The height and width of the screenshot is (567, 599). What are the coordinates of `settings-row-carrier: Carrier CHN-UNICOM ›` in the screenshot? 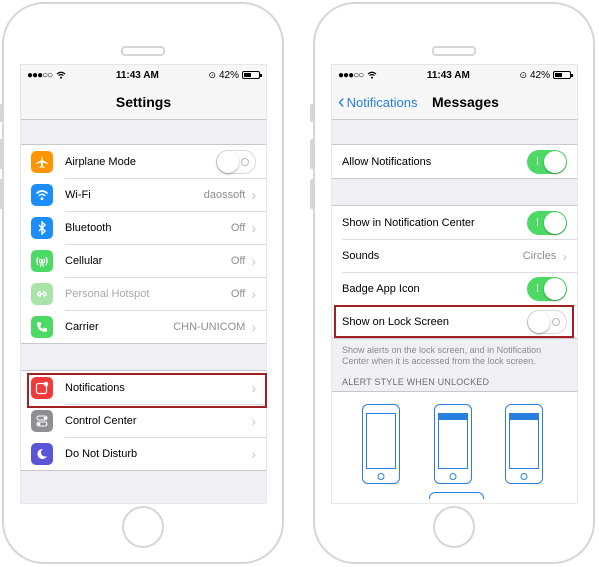 It's located at (143, 326).